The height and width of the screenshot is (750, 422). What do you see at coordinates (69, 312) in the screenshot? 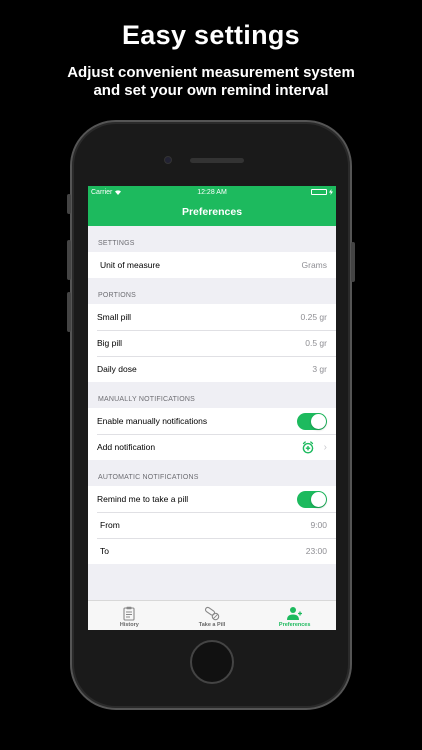
I see `volume-down-button` at bounding box center [69, 312].